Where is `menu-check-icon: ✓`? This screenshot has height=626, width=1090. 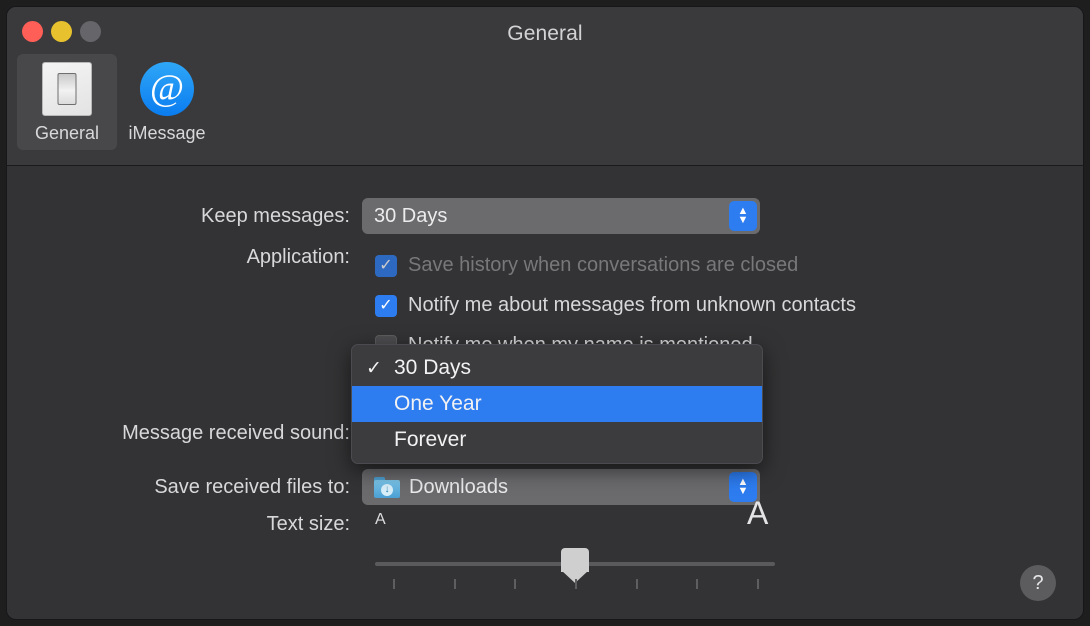 menu-check-icon: ✓ is located at coordinates (374, 368).